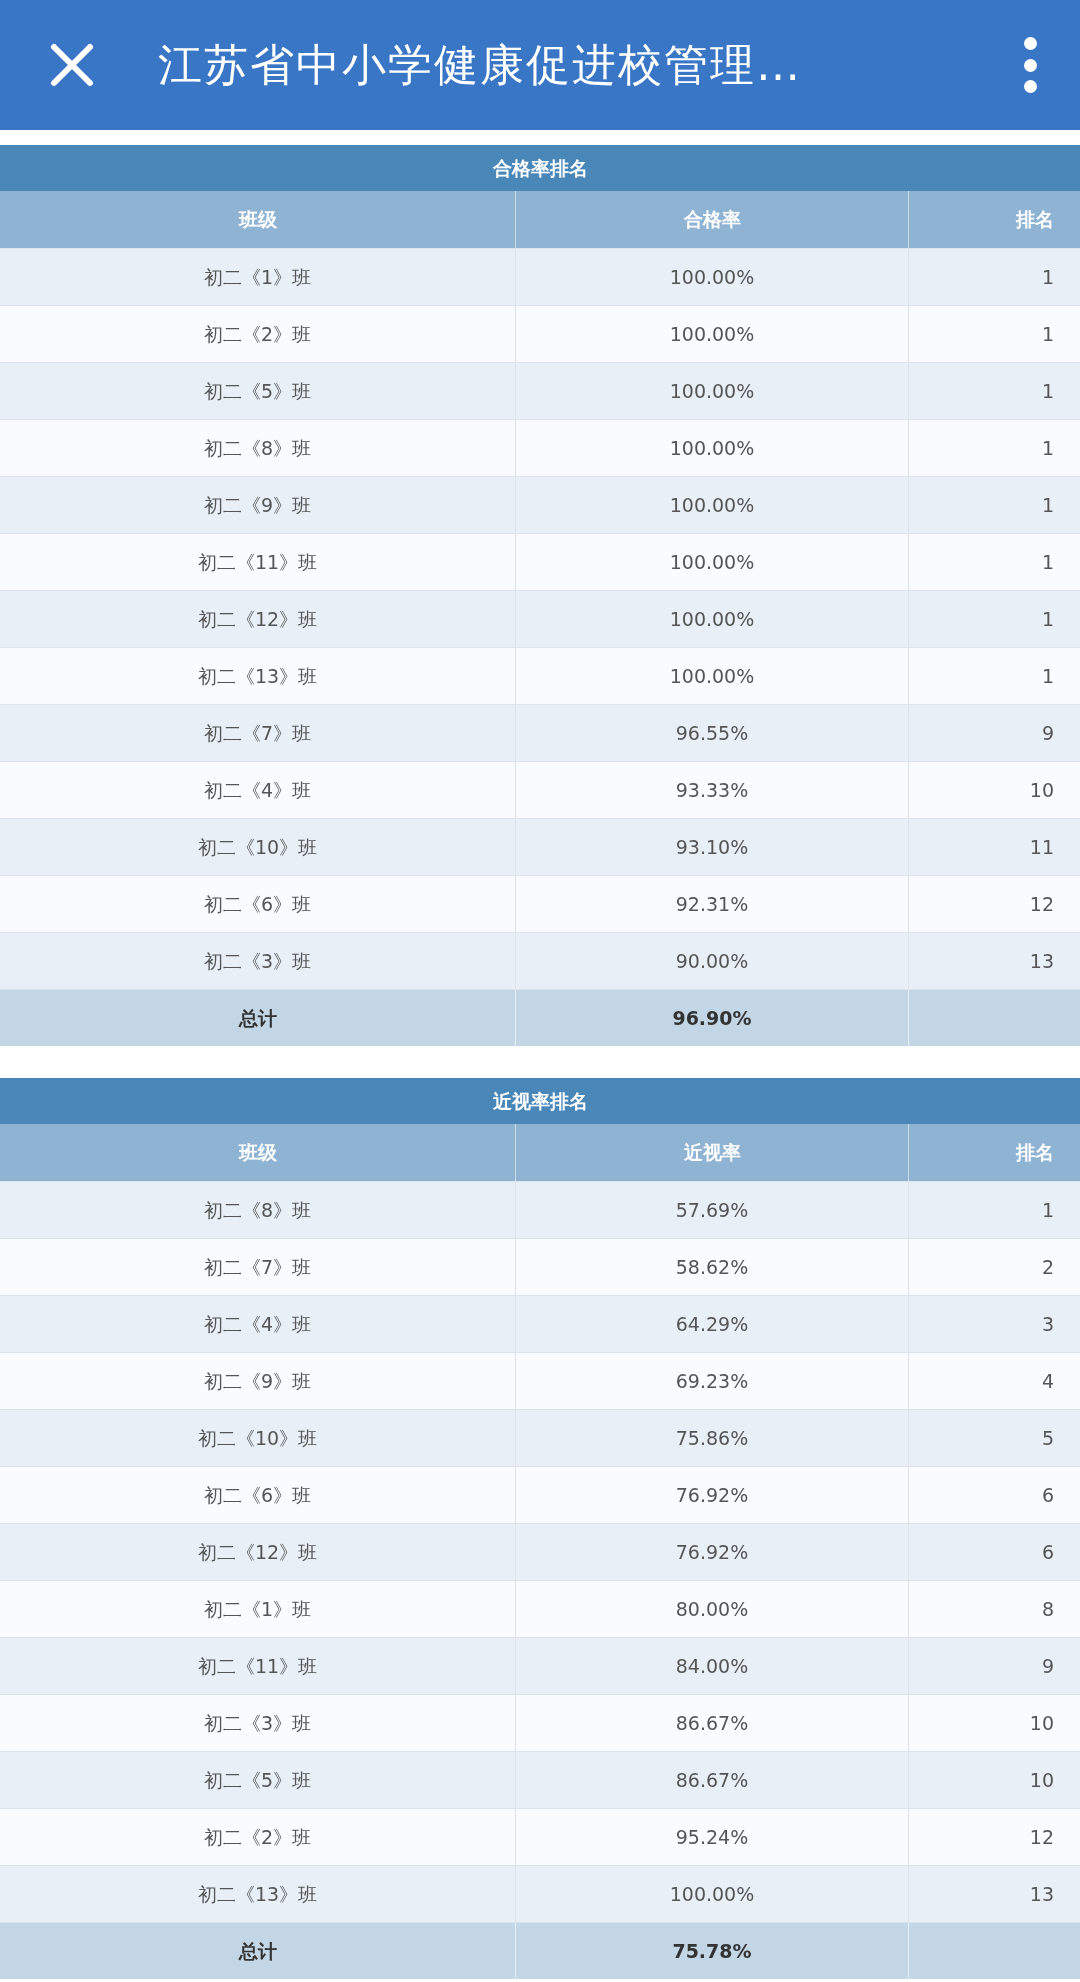 Image resolution: width=1080 pixels, height=1982 pixels. What do you see at coordinates (540, 1101) in the screenshot?
I see `table-title: 近视率排名` at bounding box center [540, 1101].